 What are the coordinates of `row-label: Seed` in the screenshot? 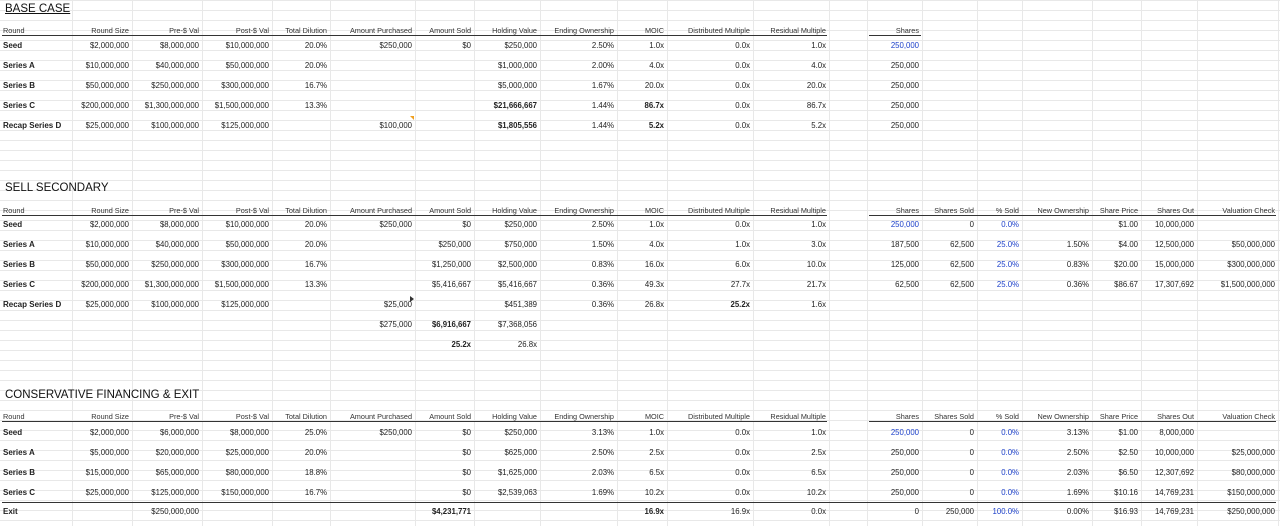 It's located at (36, 224).